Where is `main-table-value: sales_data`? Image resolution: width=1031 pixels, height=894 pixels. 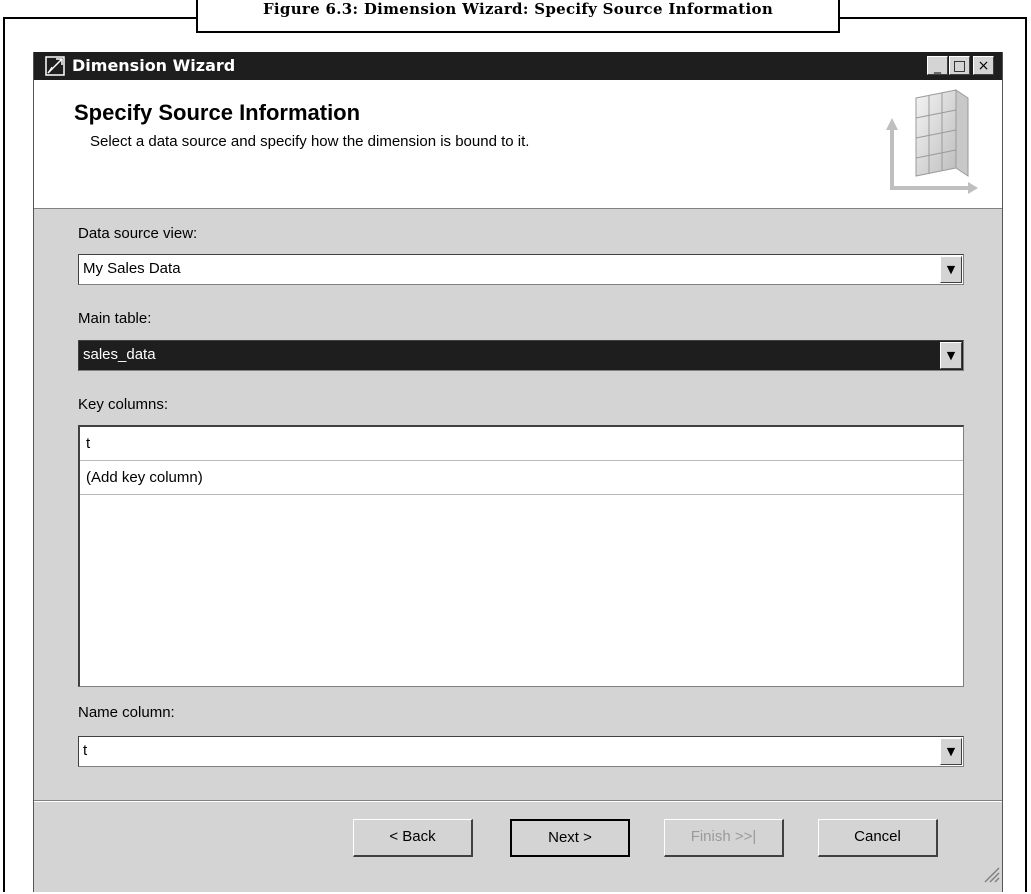 main-table-value: sales_data is located at coordinates (119, 354).